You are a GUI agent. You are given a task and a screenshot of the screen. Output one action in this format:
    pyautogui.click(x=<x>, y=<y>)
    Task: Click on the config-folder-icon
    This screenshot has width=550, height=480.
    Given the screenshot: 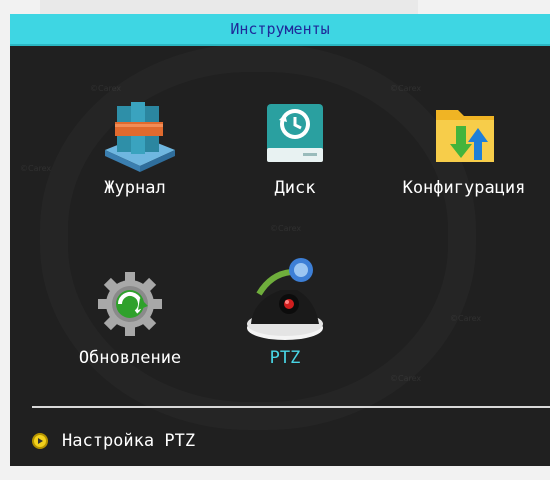 What is the action you would take?
    pyautogui.click(x=464, y=133)
    